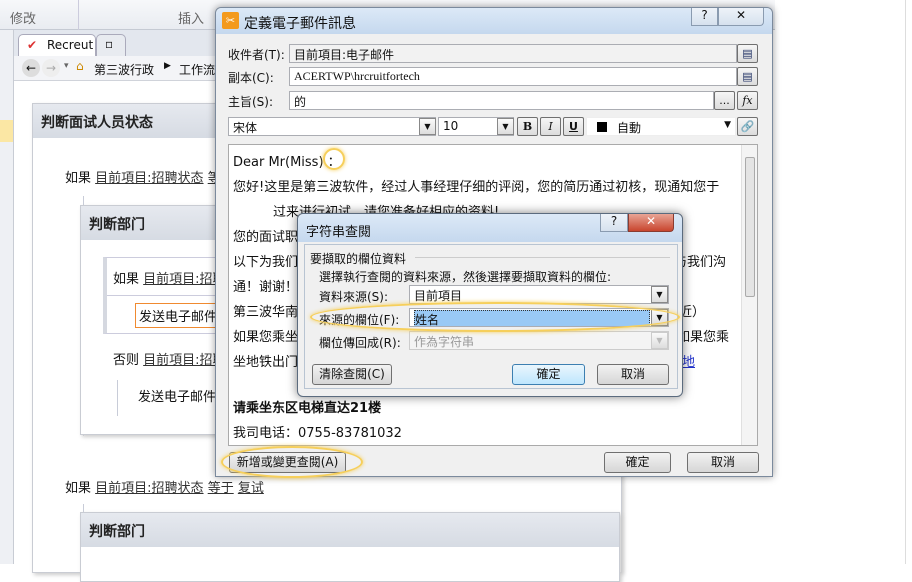 The image size is (912, 582). What do you see at coordinates (513, 76) in the screenshot?
I see `cc-field: ACERTWP\hrcruitfortech` at bounding box center [513, 76].